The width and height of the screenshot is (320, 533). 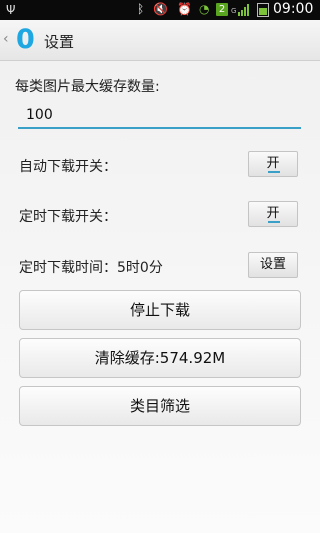 What do you see at coordinates (87, 87) in the screenshot?
I see `cache-limit-label: 每类图片最大缓存数量:` at bounding box center [87, 87].